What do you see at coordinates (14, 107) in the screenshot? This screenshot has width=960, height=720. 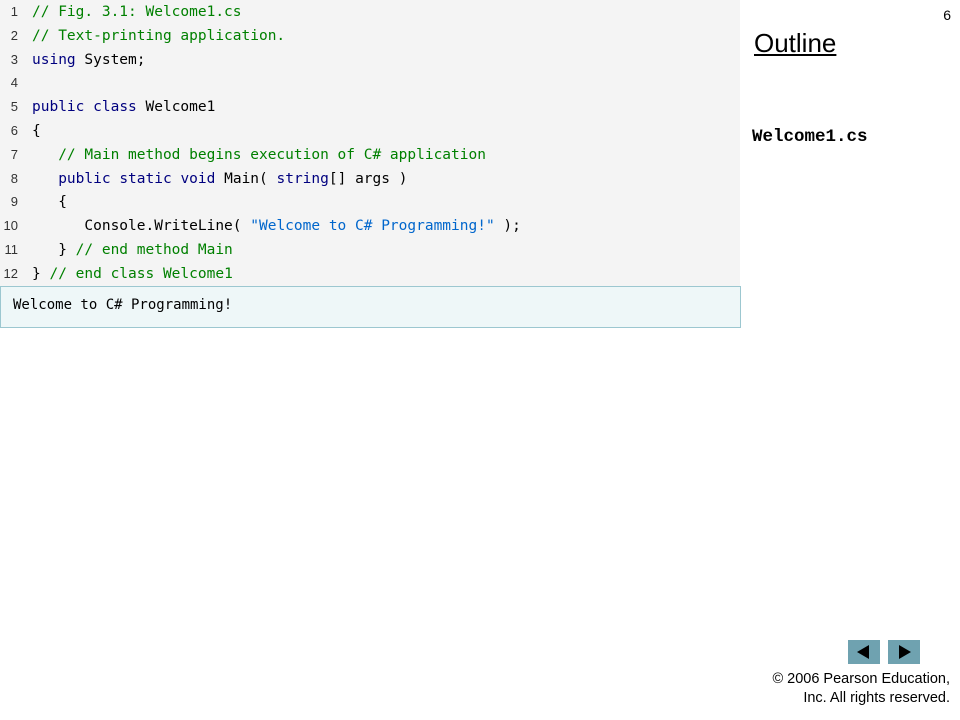 I see `line-number: 5` at bounding box center [14, 107].